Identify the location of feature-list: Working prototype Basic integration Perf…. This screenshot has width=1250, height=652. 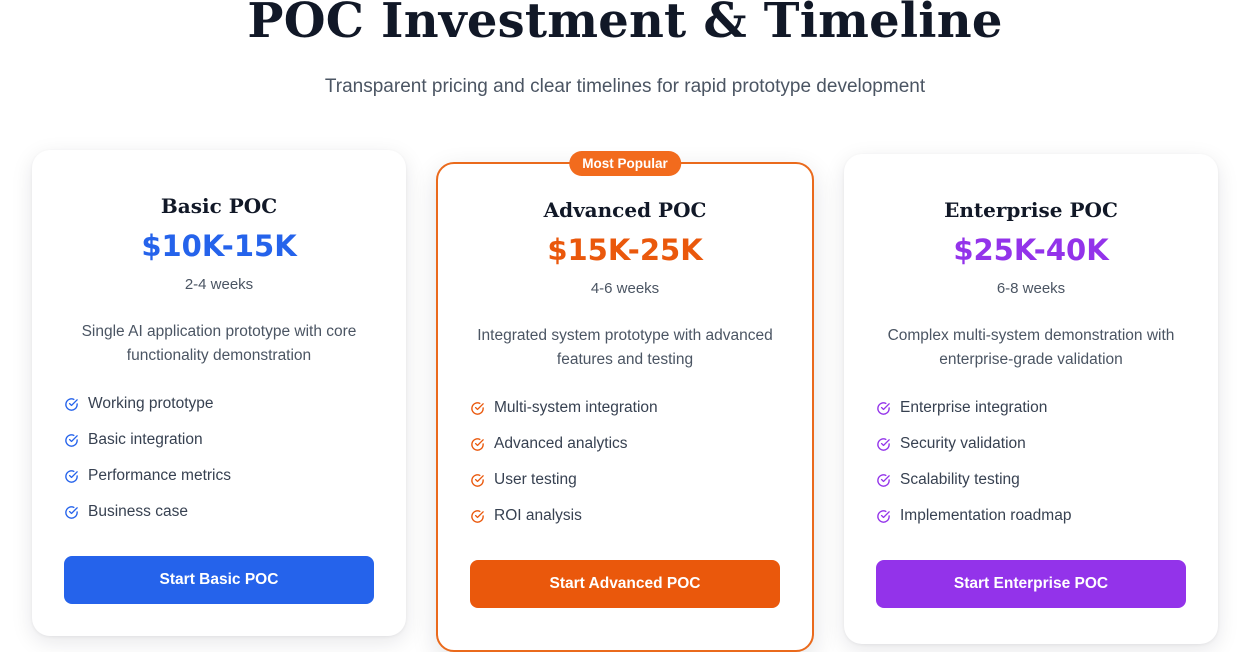
(225, 458).